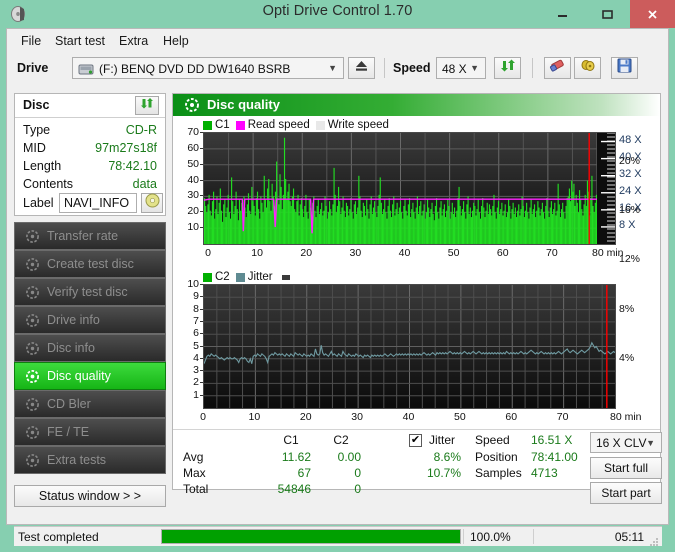 The image size is (675, 552). I want to click on sidebar-item-fe-te: FE / TE, so click(90, 432).